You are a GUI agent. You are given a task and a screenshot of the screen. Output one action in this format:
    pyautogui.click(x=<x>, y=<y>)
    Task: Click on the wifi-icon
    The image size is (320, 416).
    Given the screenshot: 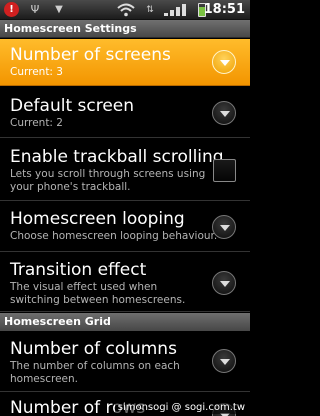 What is the action you would take?
    pyautogui.click(x=126, y=10)
    